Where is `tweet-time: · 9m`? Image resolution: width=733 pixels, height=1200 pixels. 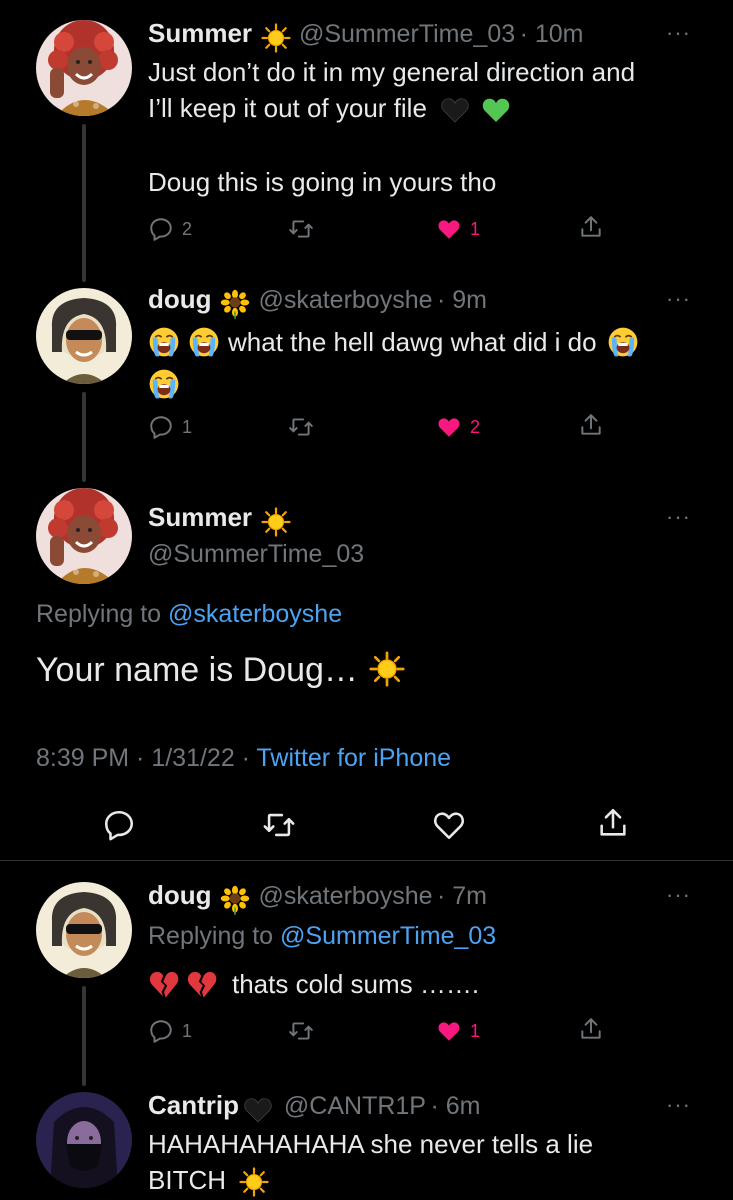 tweet-time: · 9m is located at coordinates (462, 300).